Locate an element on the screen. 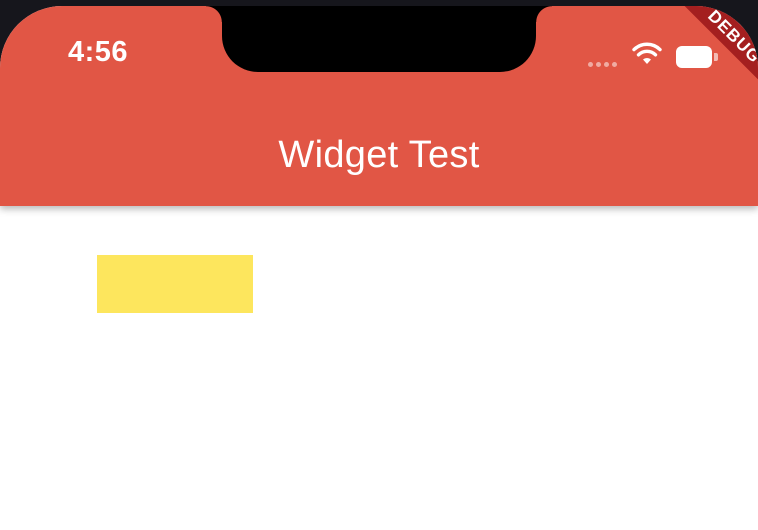 This screenshot has height=530, width=758. battery-icon is located at coordinates (697, 57).